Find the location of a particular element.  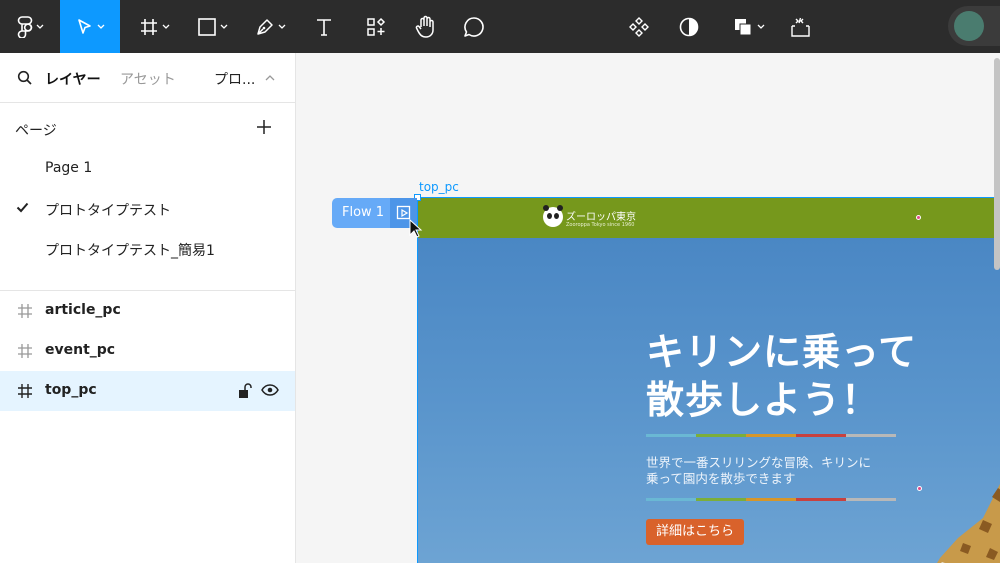

user-avatar-area is located at coordinates (974, 26).